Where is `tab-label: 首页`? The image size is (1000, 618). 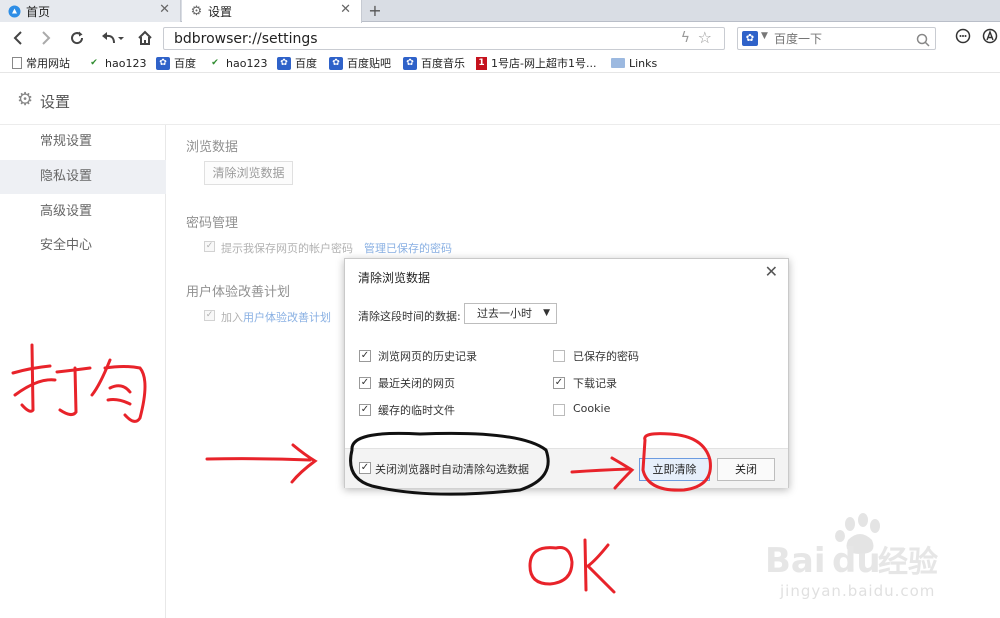 tab-label: 首页 is located at coordinates (38, 11).